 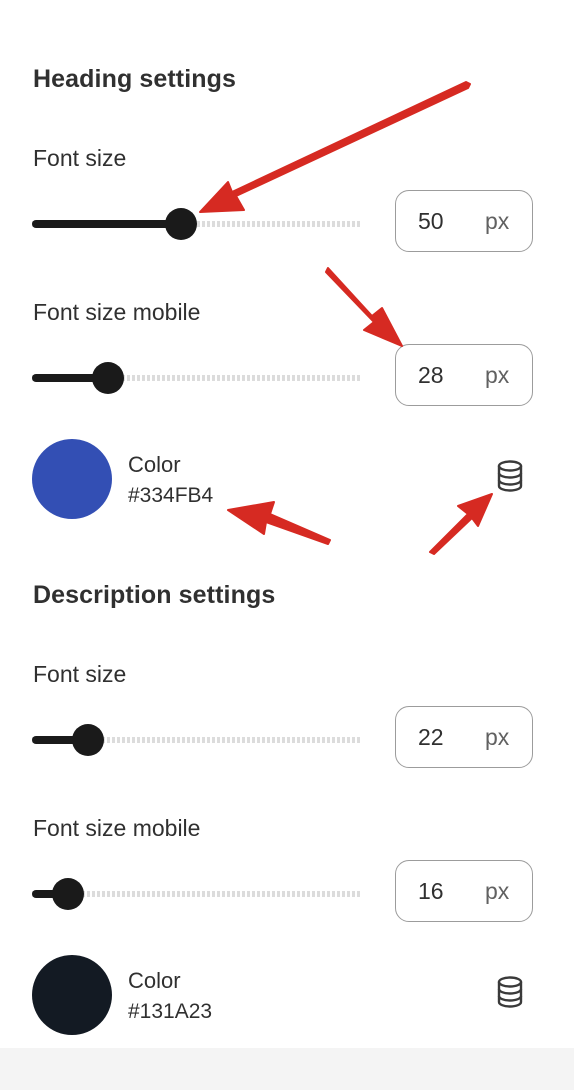 I want to click on heading-font-size-slider, so click(x=197, y=224).